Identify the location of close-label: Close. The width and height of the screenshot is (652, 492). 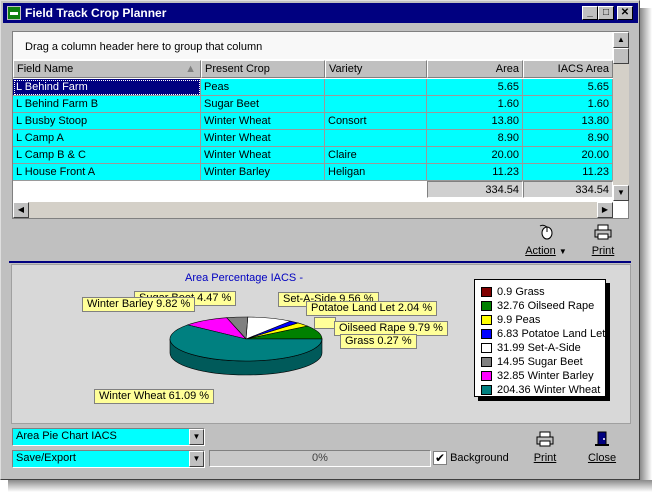
(602, 458).